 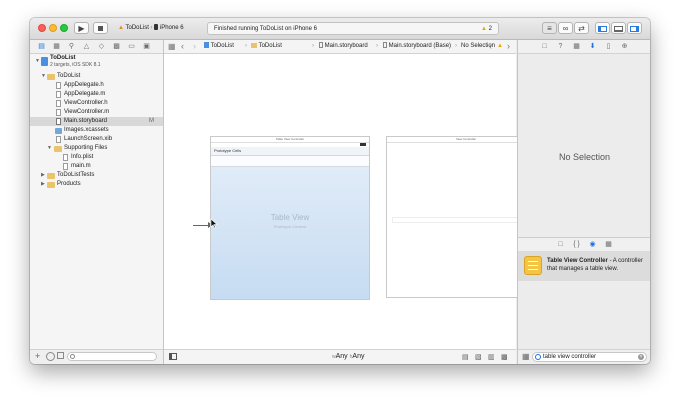 What do you see at coordinates (576, 244) in the screenshot?
I see `code-snippet-icon: { }` at bounding box center [576, 244].